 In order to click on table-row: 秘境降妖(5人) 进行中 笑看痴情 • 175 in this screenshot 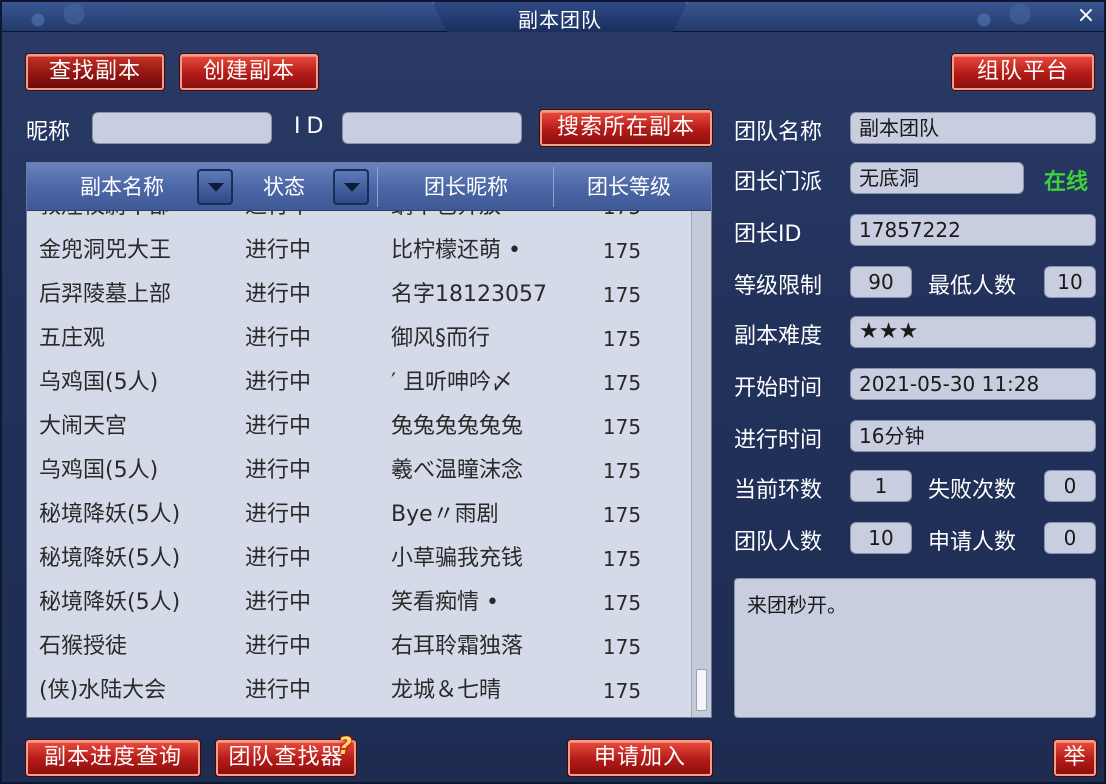, I will do `click(360, 603)`.